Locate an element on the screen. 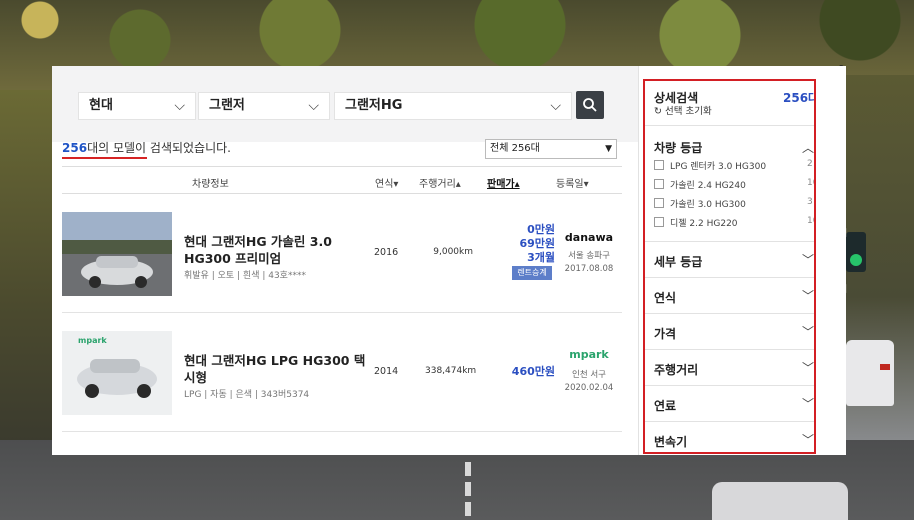 This screenshot has height=520, width=914. listing-price-term: 3개월 is located at coordinates (541, 257).